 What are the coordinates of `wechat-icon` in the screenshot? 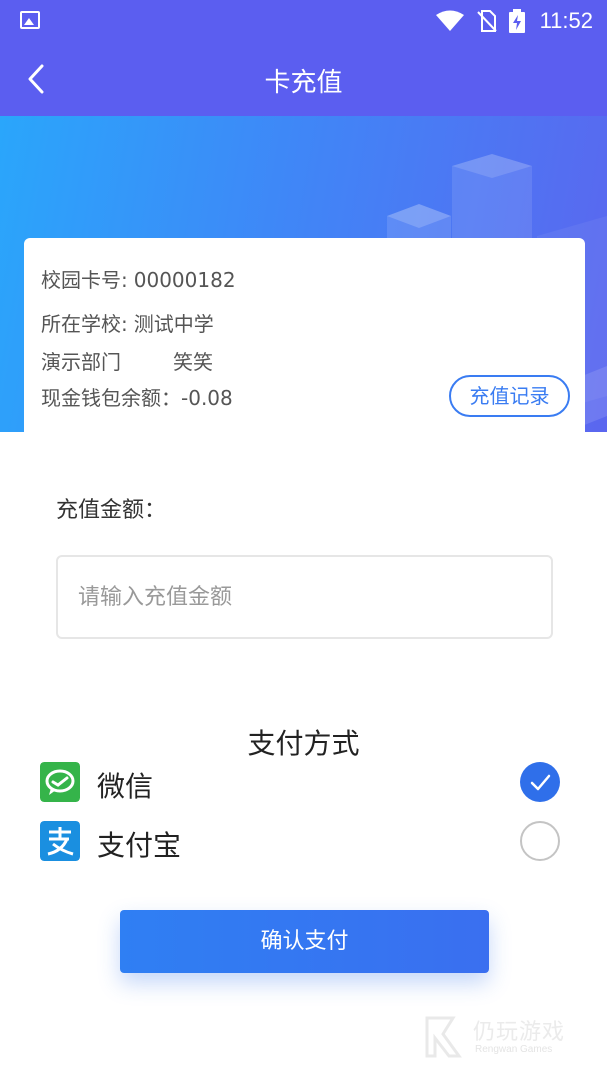 It's located at (60, 782).